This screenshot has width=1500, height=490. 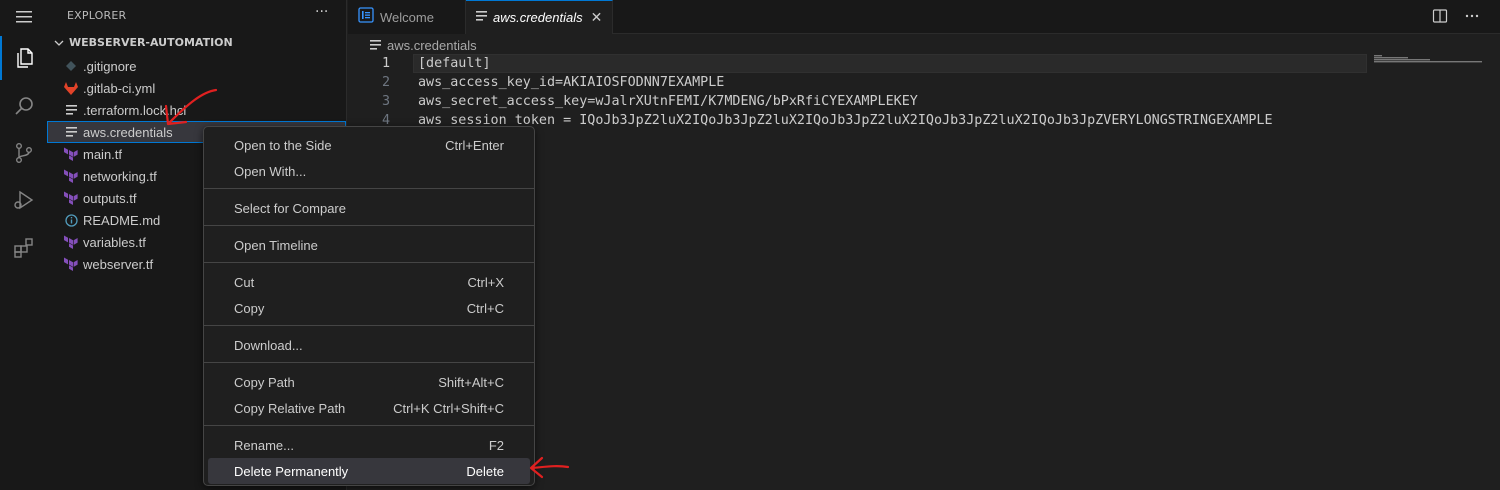 What do you see at coordinates (369, 471) in the screenshot?
I see `menu-item-delete-permanently: Delete Permanently Delete` at bounding box center [369, 471].